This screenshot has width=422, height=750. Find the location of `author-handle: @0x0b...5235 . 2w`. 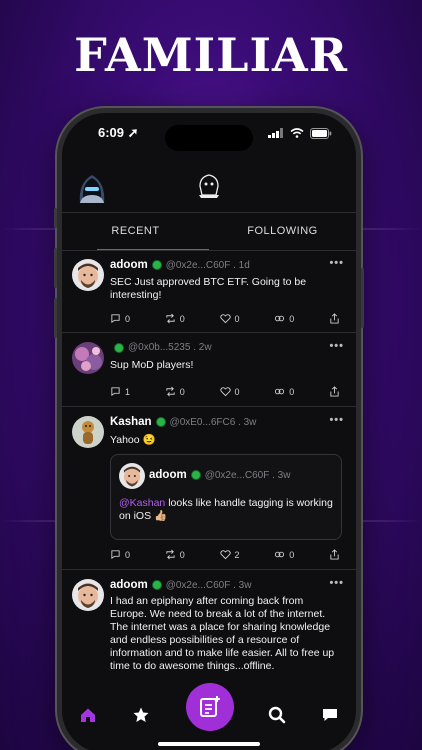

author-handle: @0x0b...5235 . 2w is located at coordinates (170, 347).